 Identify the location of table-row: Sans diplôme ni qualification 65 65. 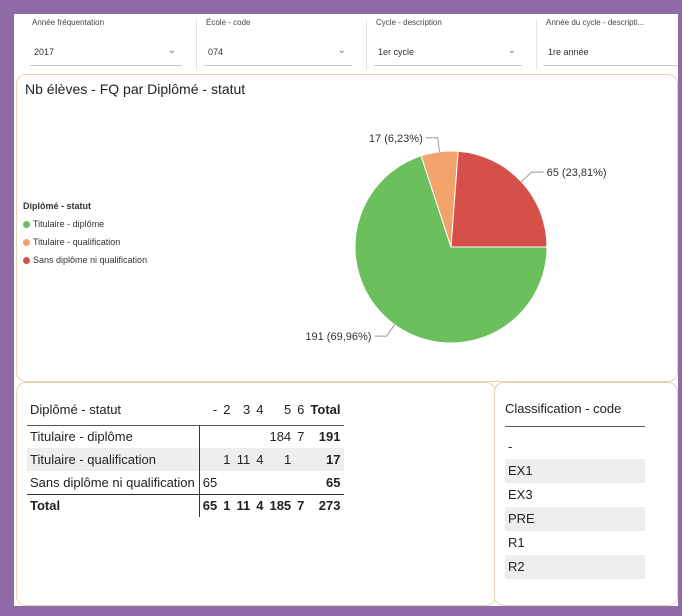
(185, 482).